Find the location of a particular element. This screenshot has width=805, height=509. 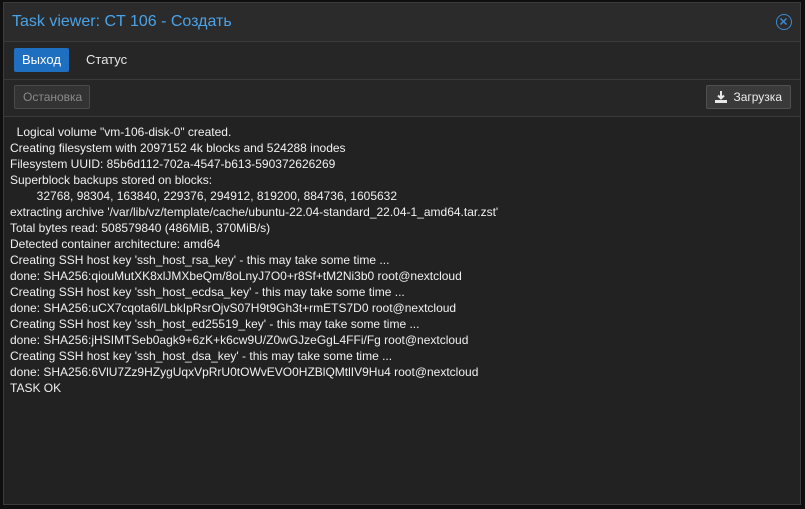

toolbar: Остановка Загрузка is located at coordinates (402, 98).